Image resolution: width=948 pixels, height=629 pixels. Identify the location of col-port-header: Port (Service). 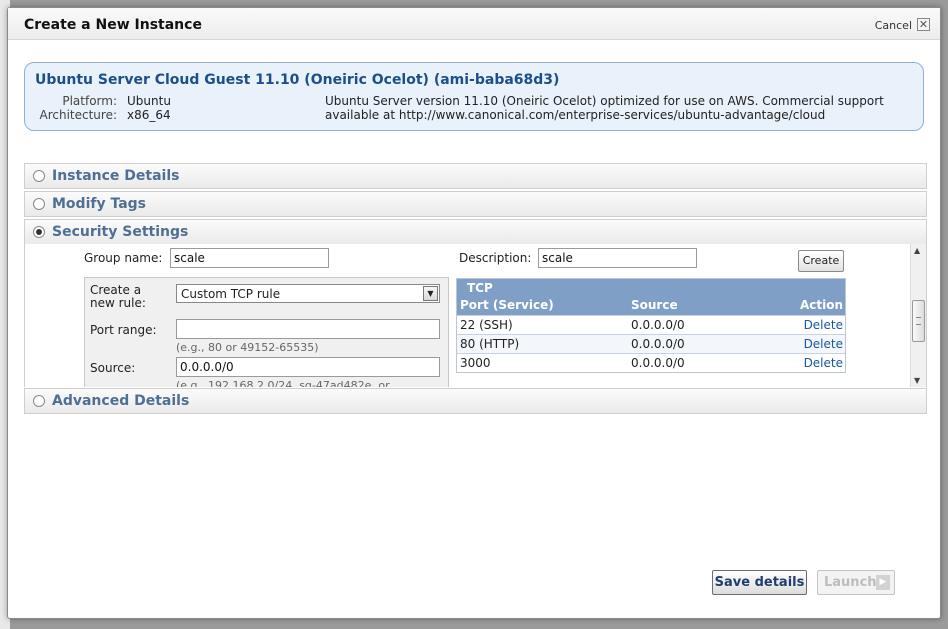
(507, 305).